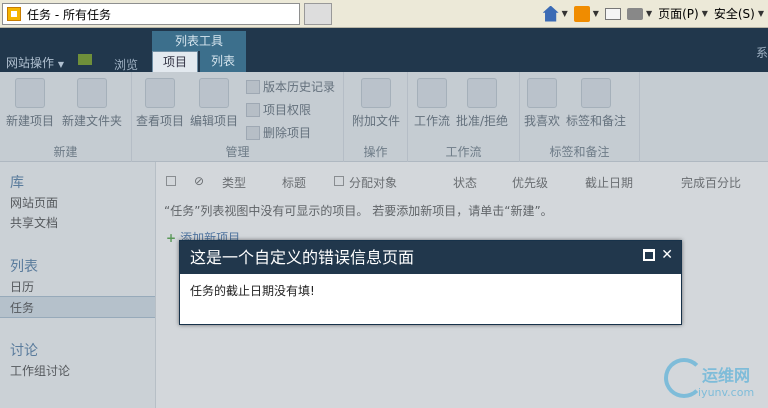  Describe the element at coordinates (581, 13) in the screenshot. I see `rss-icon` at that location.